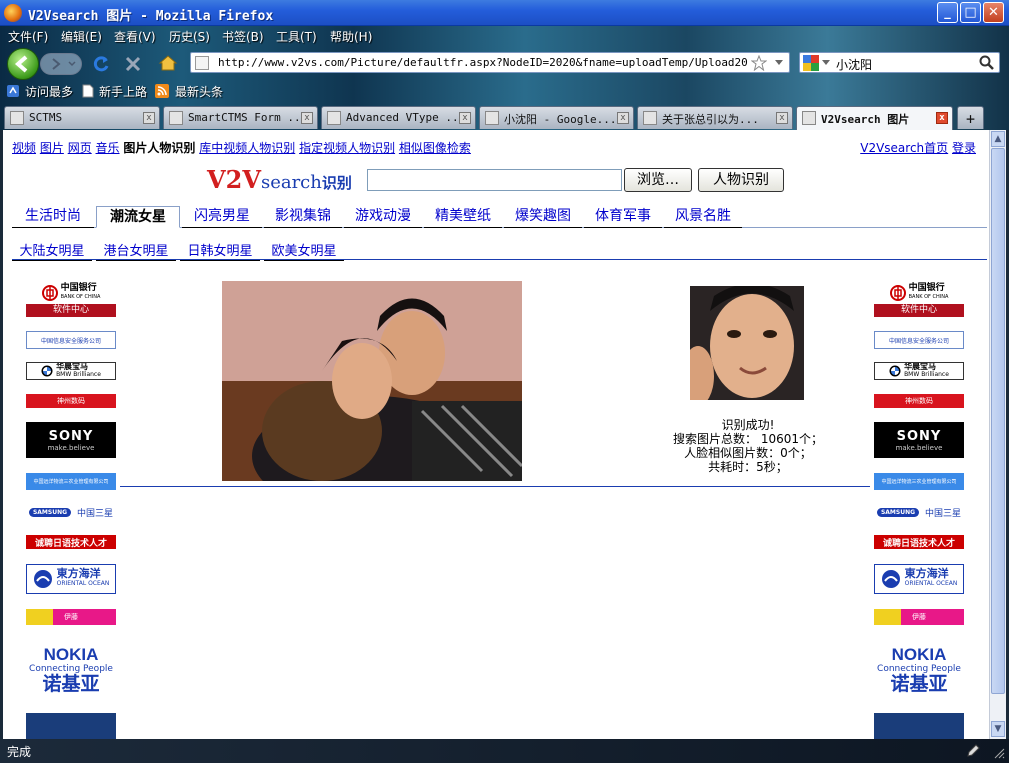  Describe the element at coordinates (987, 63) in the screenshot. I see `search-icon` at that location.